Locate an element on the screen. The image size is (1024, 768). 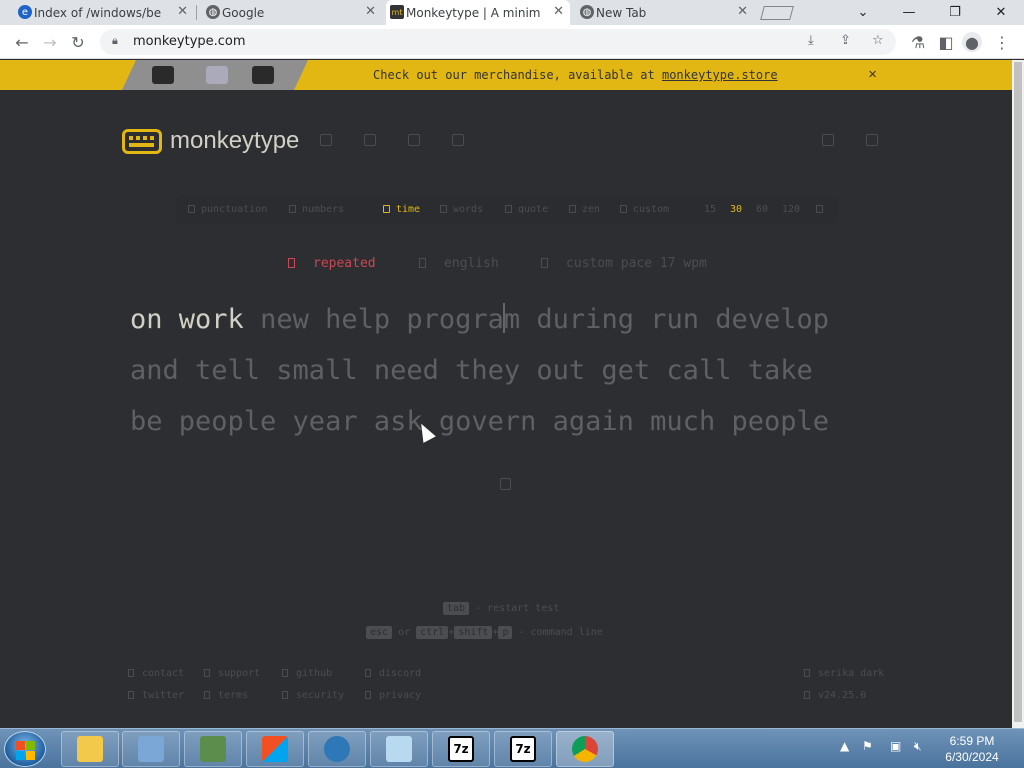
taskbar-7zip-2: 7z is located at coordinates (523, 749).